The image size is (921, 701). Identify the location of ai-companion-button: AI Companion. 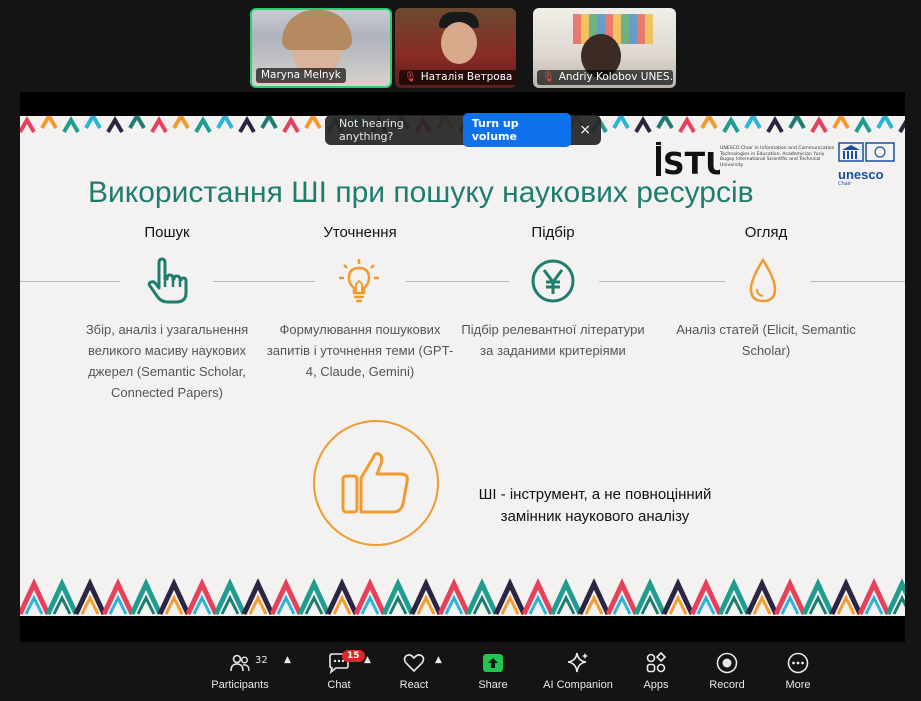
(578, 671).